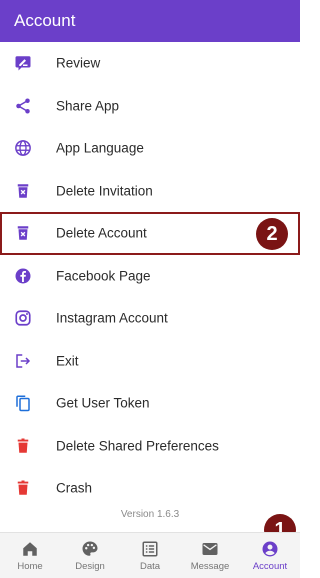 Image resolution: width=320 pixels, height=578 pixels. I want to click on tab-label: Design, so click(90, 566).